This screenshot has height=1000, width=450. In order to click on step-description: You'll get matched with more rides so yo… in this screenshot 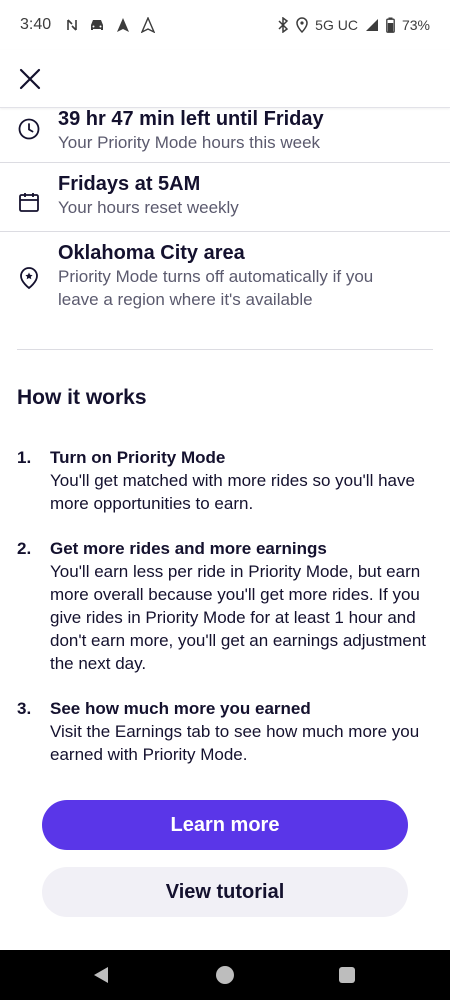, I will do `click(232, 492)`.